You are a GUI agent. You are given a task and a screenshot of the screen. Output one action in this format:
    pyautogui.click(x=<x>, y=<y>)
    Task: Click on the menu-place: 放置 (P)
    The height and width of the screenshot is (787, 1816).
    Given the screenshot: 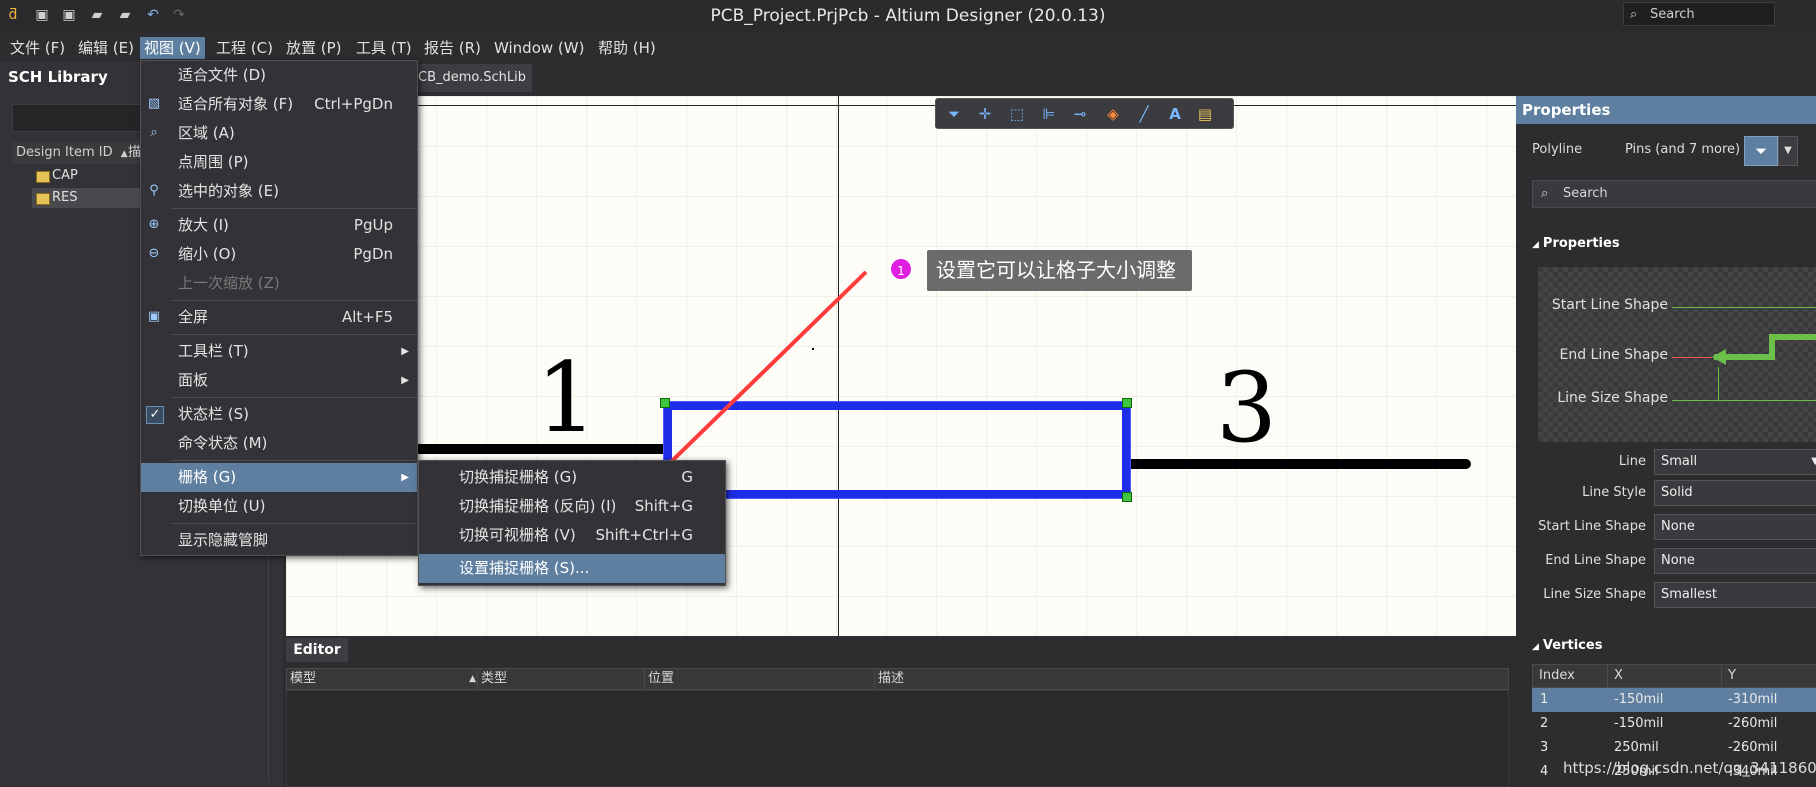 What is the action you would take?
    pyautogui.click(x=314, y=48)
    